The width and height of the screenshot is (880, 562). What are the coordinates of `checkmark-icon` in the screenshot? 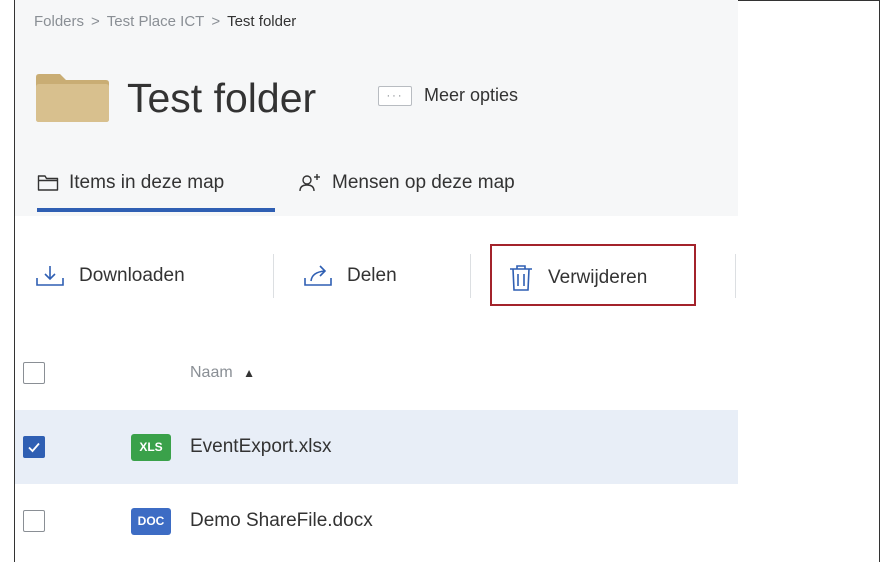 It's located at (34, 447).